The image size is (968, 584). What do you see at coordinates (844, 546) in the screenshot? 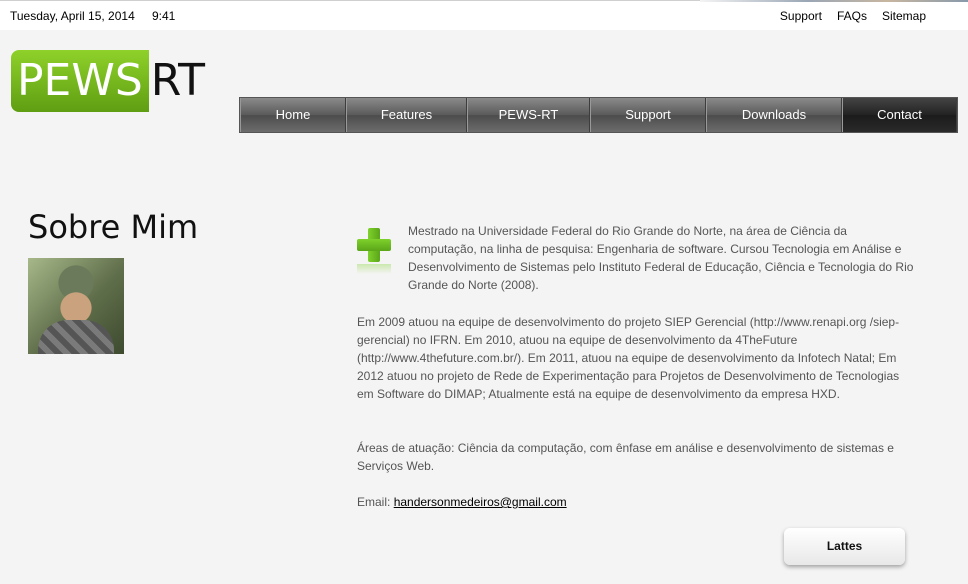
I see `lattes-button: Lattes` at bounding box center [844, 546].